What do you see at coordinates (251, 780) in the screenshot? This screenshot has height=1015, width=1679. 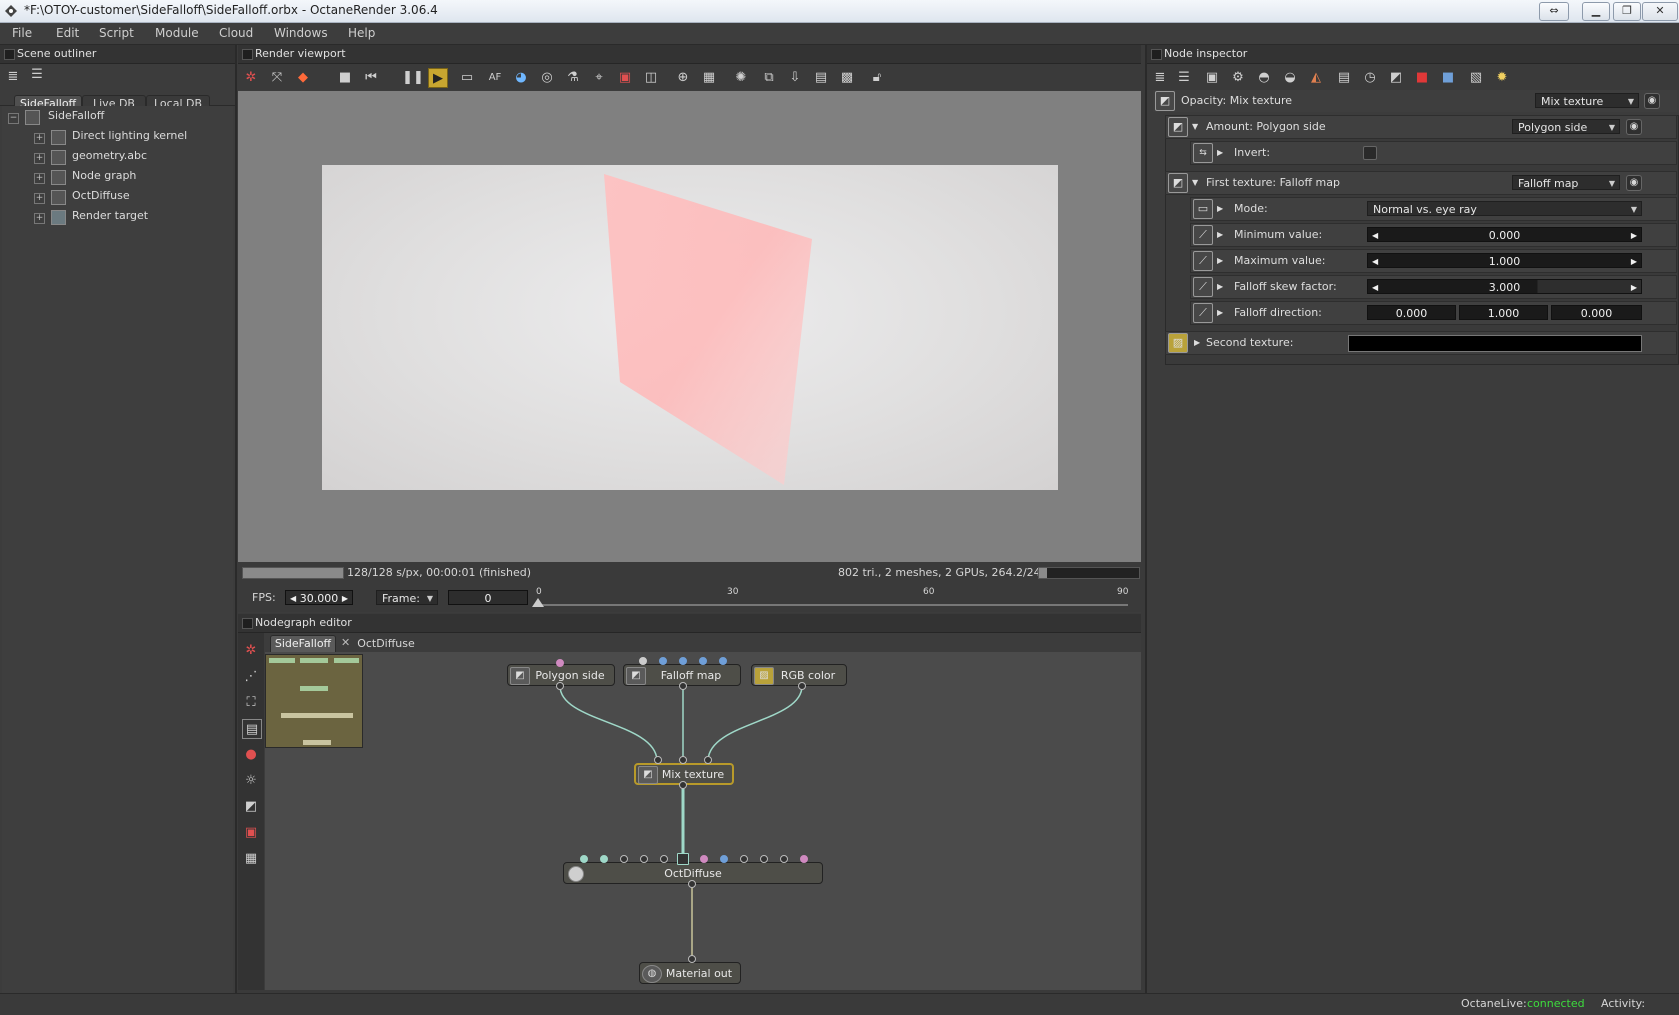 I see `emission-icon: ☼` at bounding box center [251, 780].